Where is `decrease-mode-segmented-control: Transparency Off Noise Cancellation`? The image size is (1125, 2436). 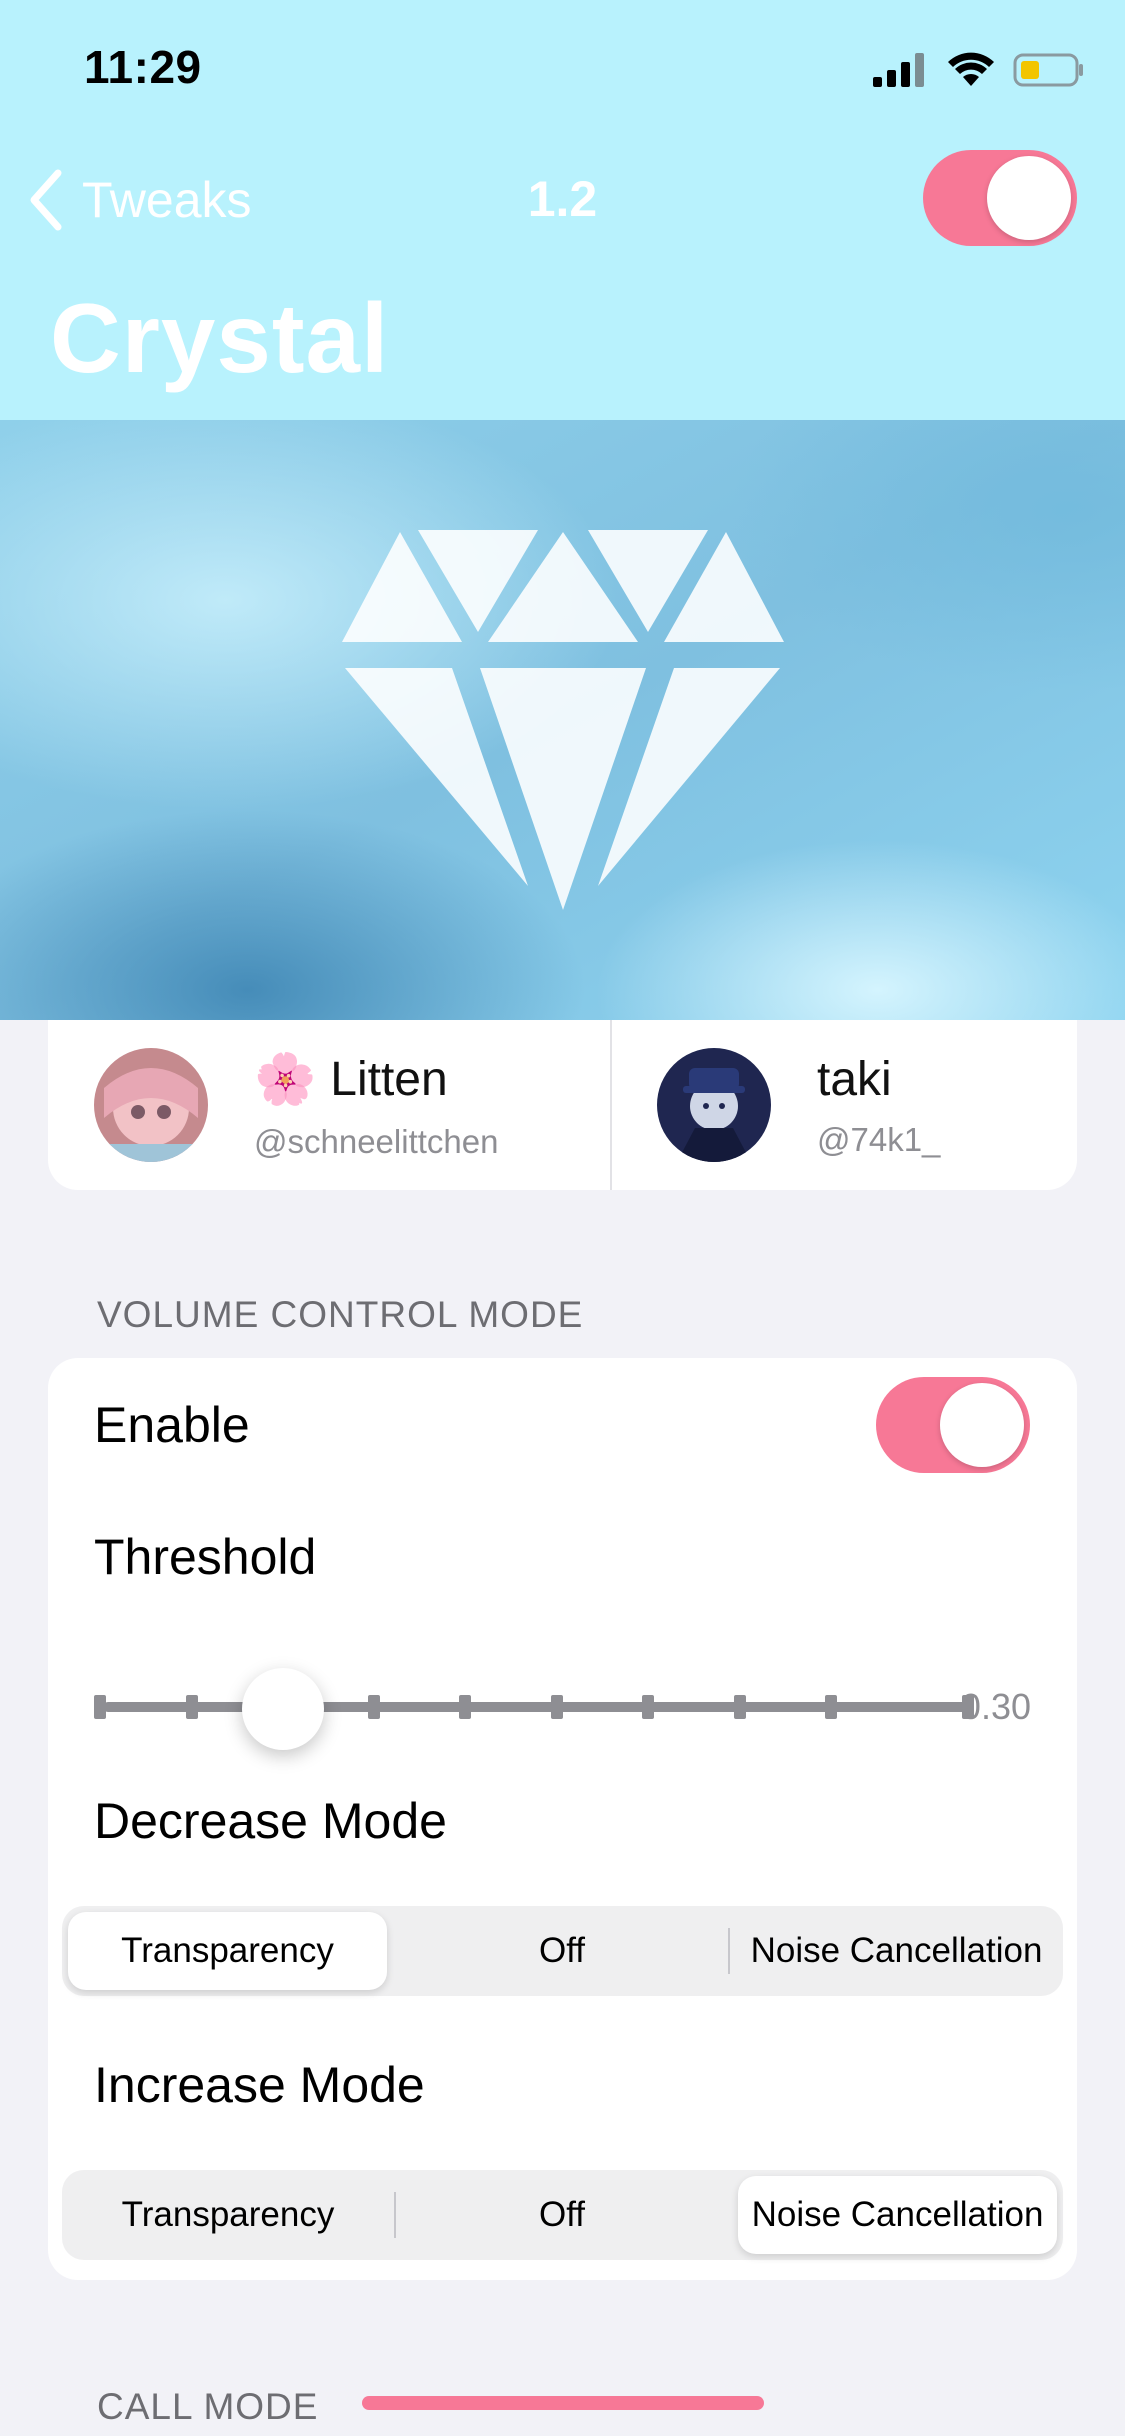 decrease-mode-segmented-control: Transparency Off Noise Cancellation is located at coordinates (562, 1951).